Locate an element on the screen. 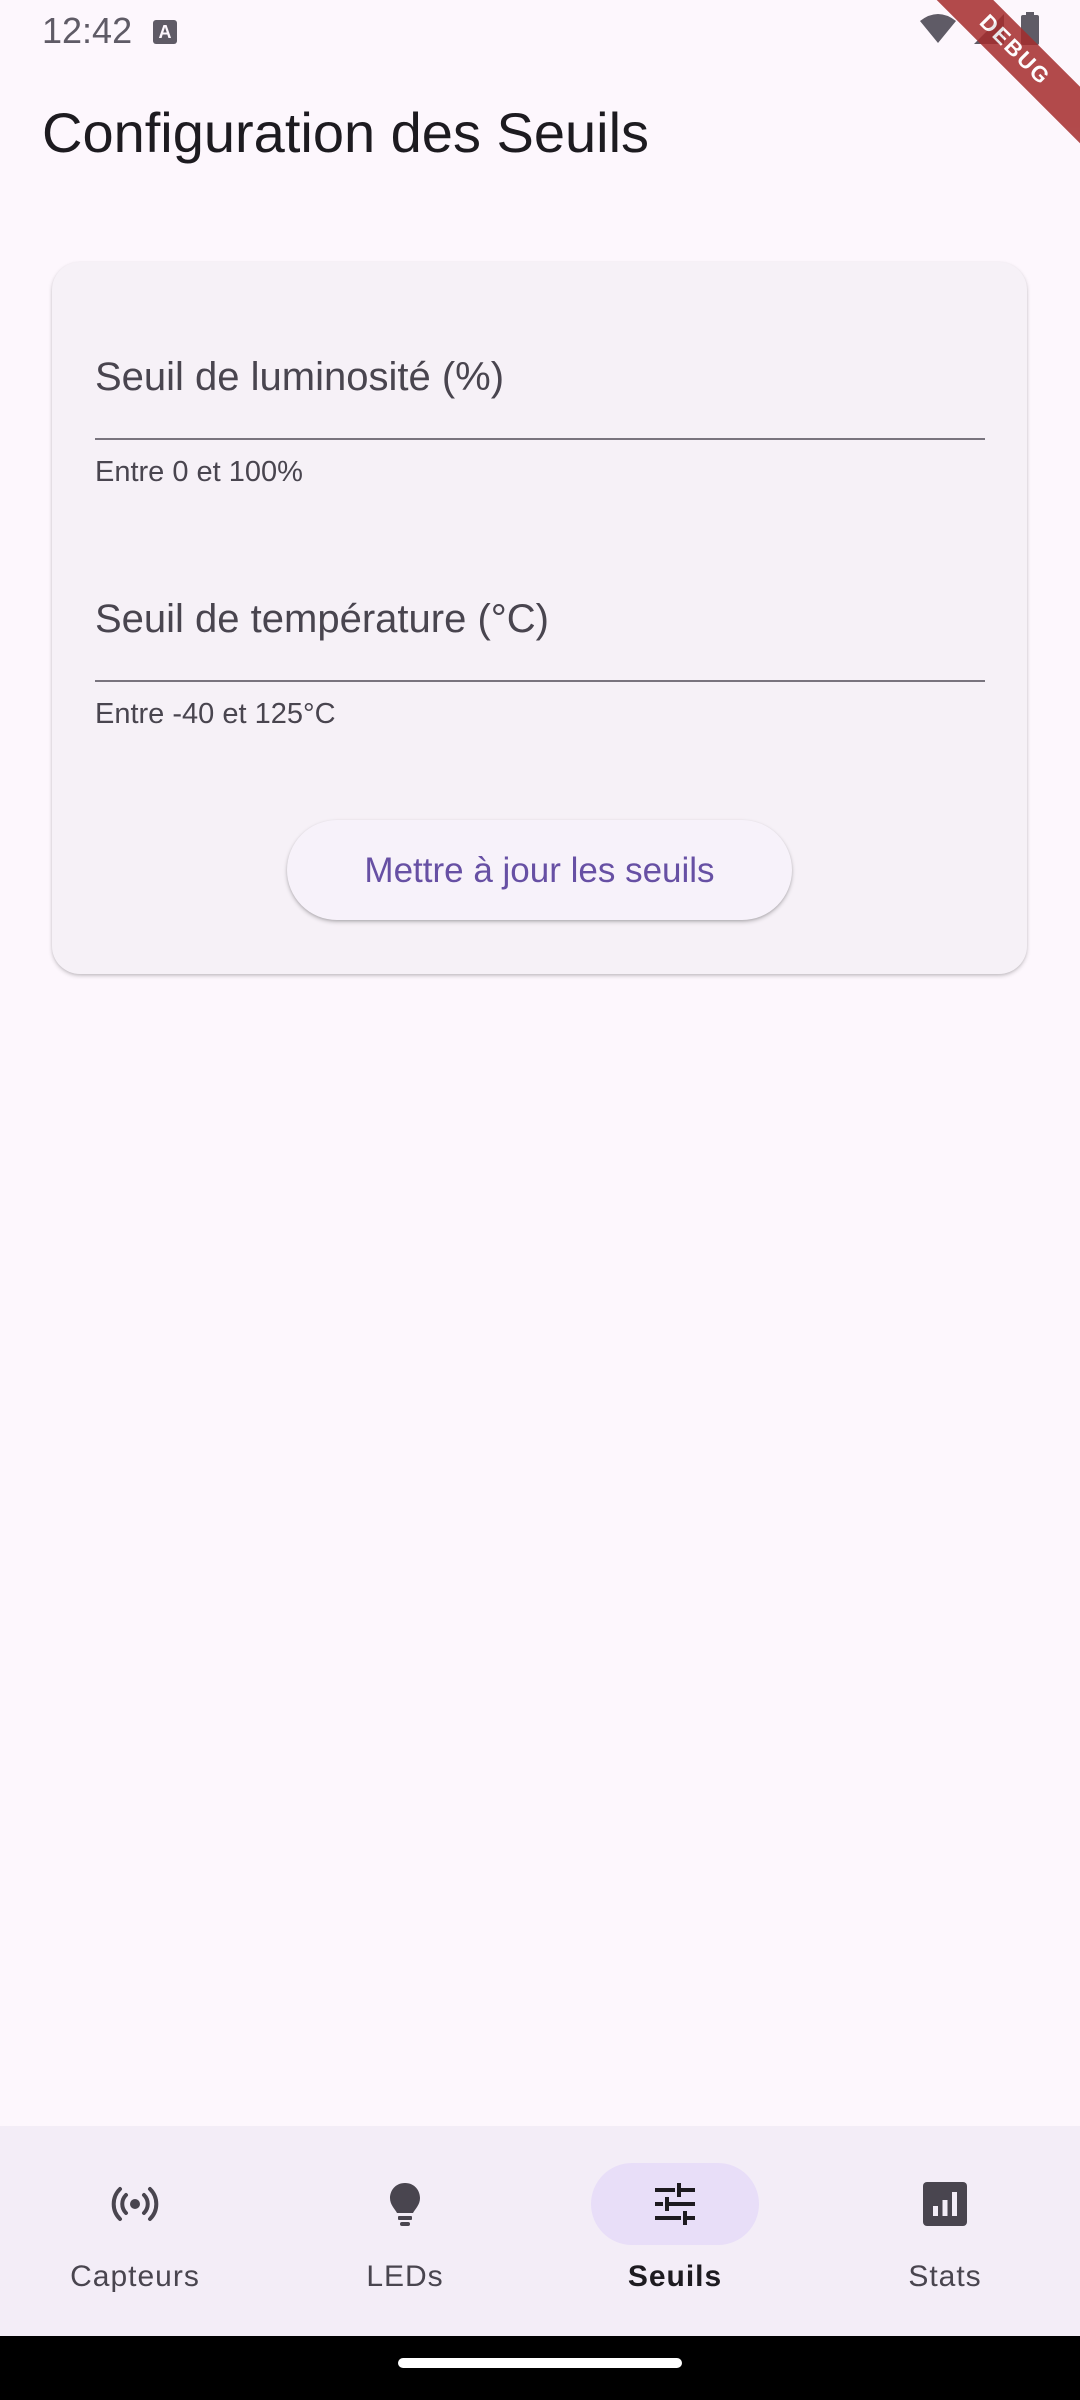 The width and height of the screenshot is (1080, 2400). wifi-icon is located at coordinates (938, 28).